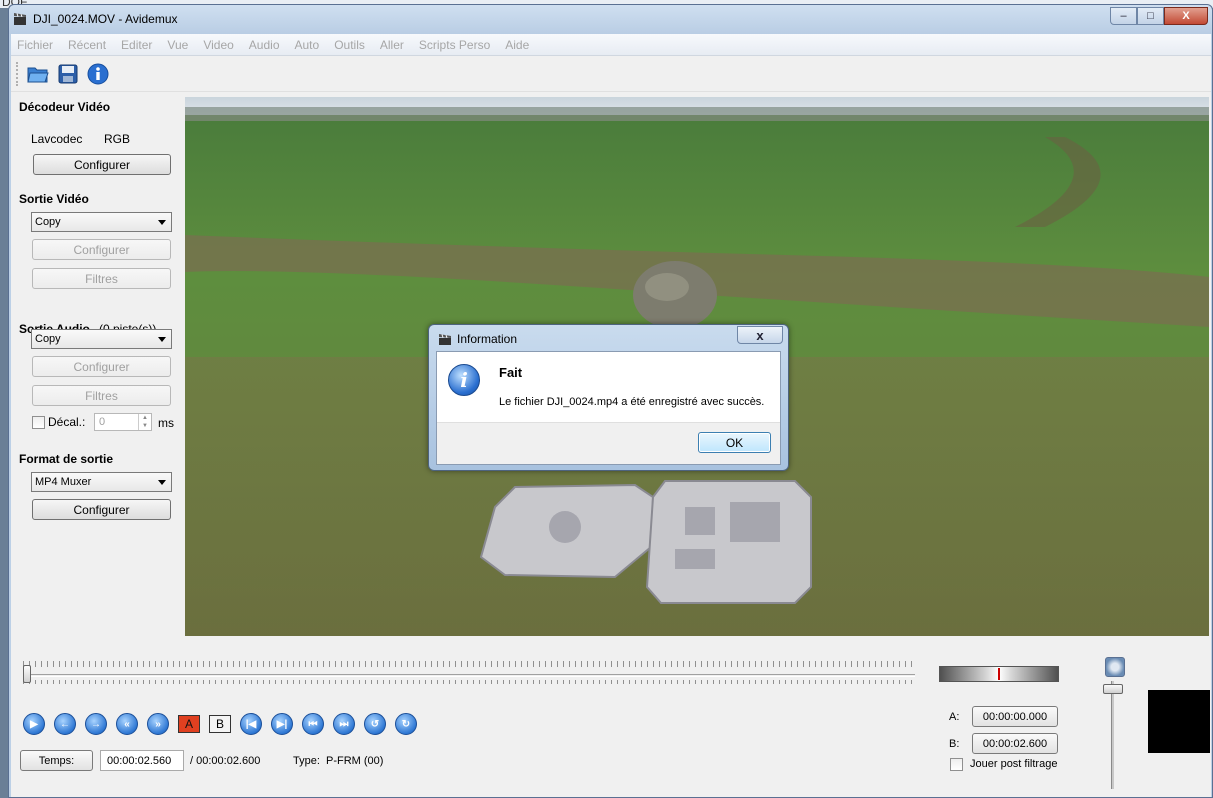  I want to click on timeline-slider, so click(469, 672).